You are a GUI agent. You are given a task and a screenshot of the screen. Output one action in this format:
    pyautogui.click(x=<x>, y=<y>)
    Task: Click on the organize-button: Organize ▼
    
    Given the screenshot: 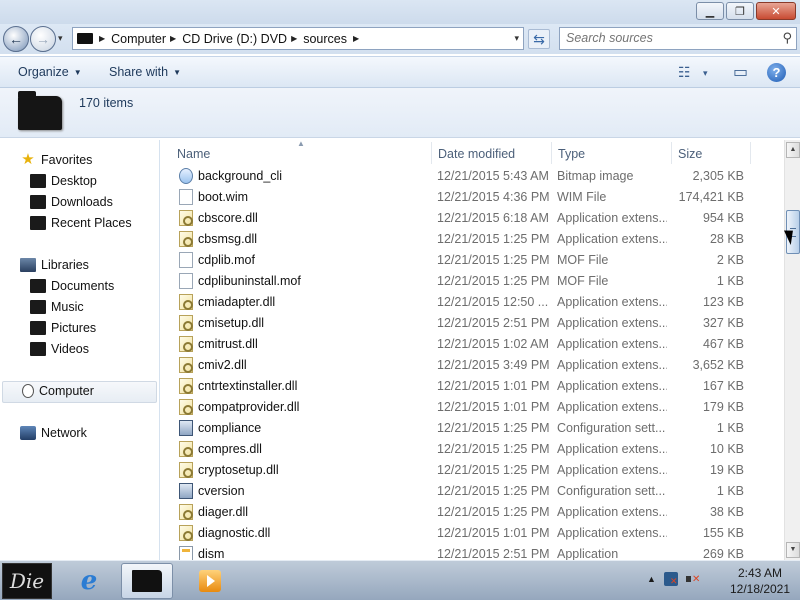 What is the action you would take?
    pyautogui.click(x=50, y=72)
    